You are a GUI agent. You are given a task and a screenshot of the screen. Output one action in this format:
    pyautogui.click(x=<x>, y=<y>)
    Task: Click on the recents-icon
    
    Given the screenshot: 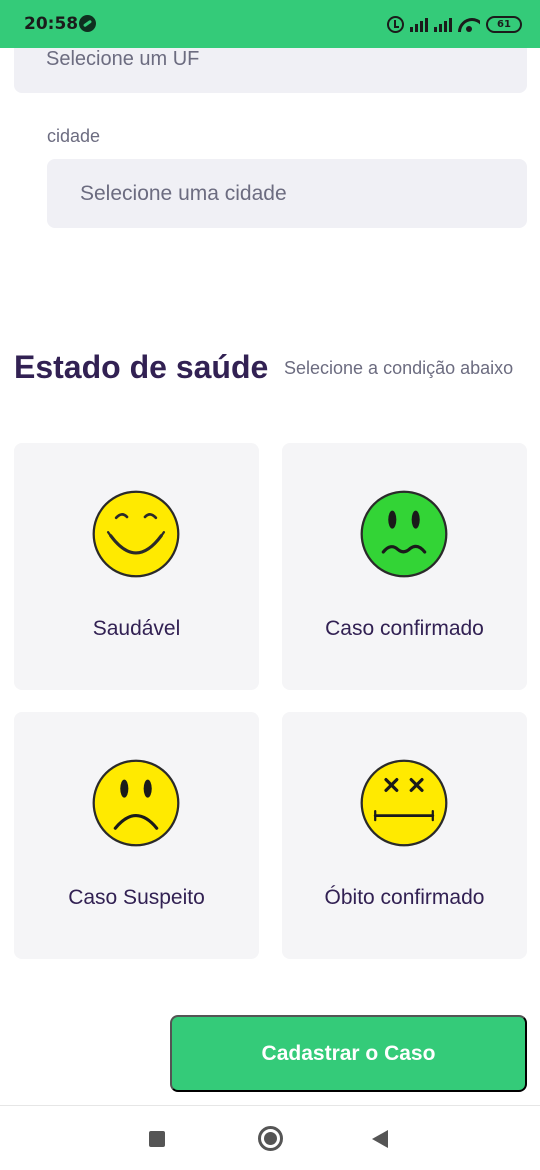 What is the action you would take?
    pyautogui.click(x=157, y=1139)
    